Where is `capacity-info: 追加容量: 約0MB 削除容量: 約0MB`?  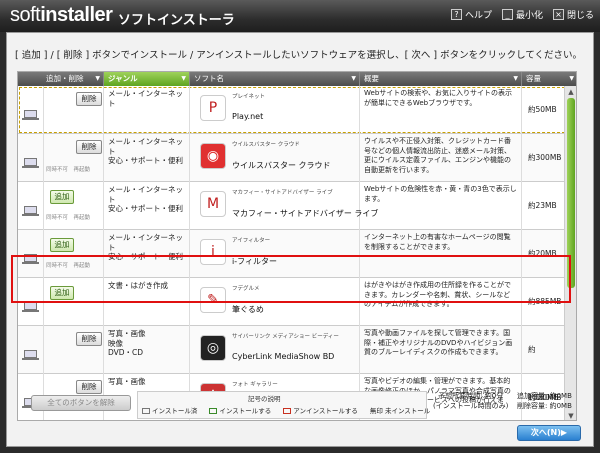
capacity-info: 追加容量: 約0MB 削除容量: 約0MB is located at coordinates (544, 401).